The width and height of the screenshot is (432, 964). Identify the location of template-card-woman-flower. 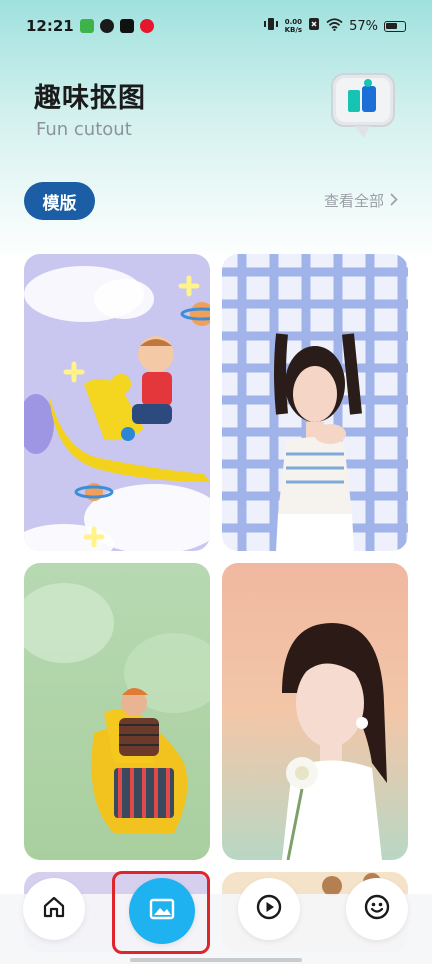
(315, 711).